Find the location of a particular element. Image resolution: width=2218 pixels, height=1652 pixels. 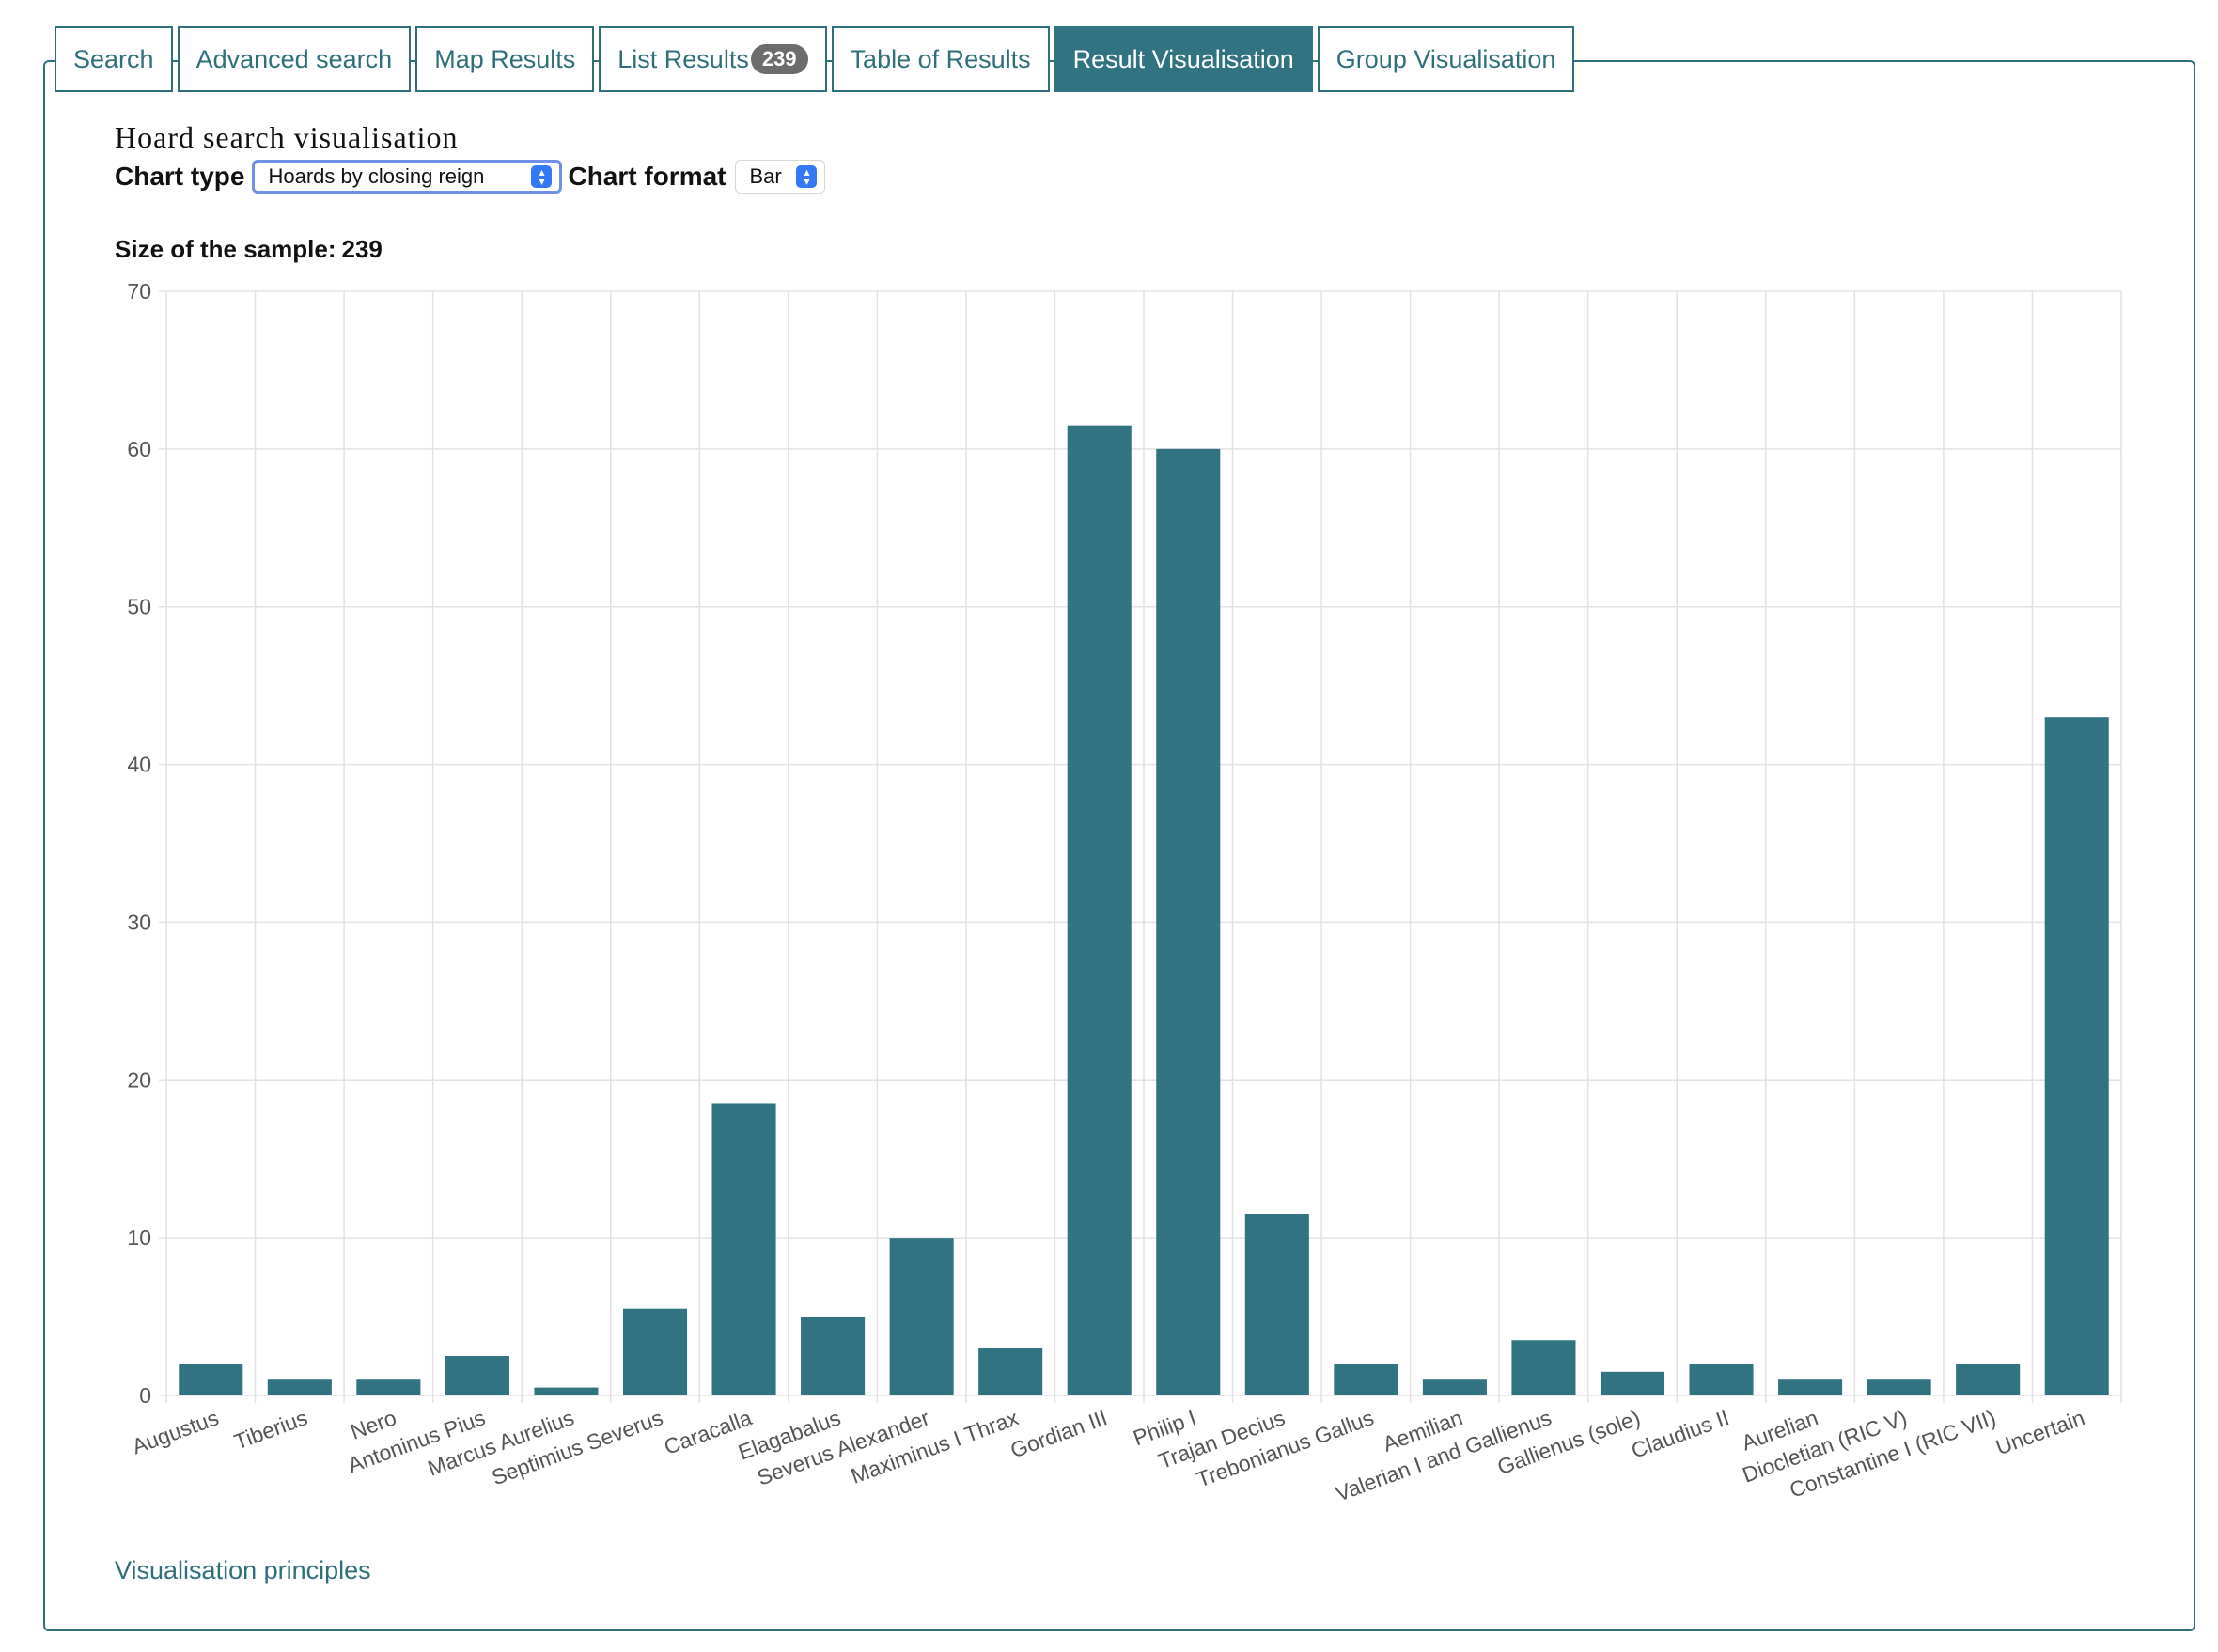

tab-label: List Results is located at coordinates (683, 58).